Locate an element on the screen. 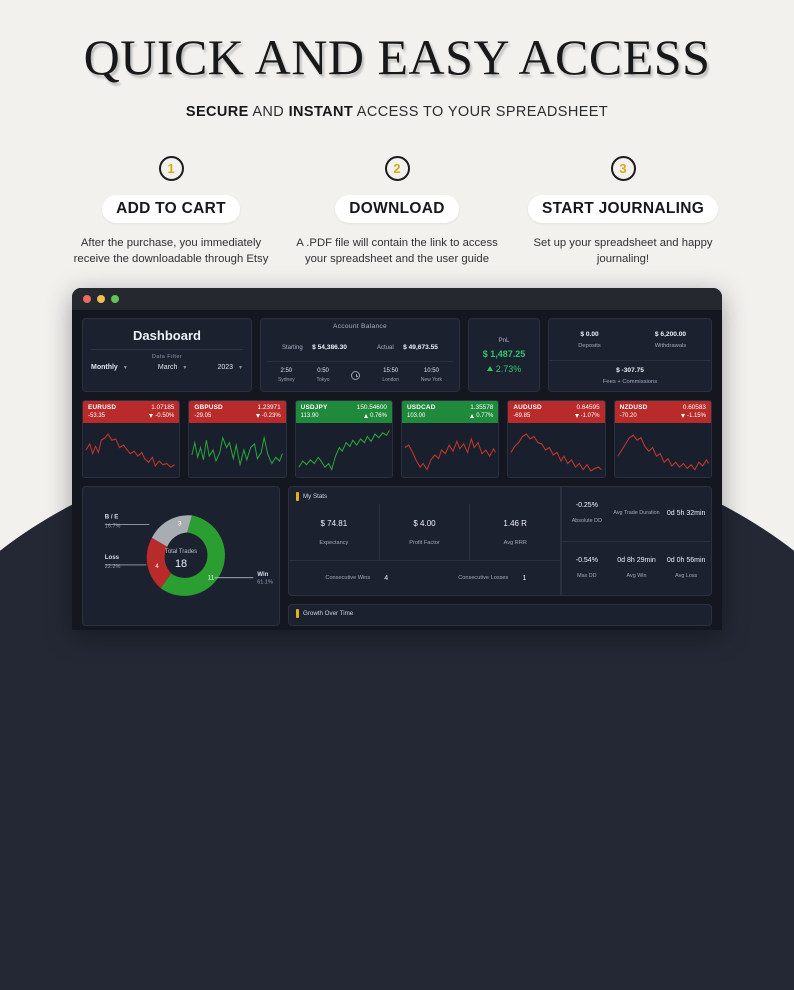 The image size is (794, 990). session-city: Sydney is located at coordinates (286, 380).